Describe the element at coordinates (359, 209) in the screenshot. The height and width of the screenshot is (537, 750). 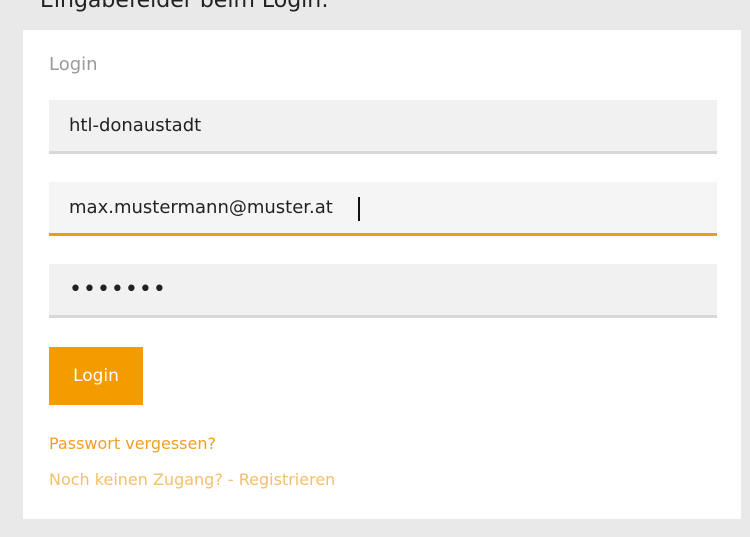
I see `text-caret` at that location.